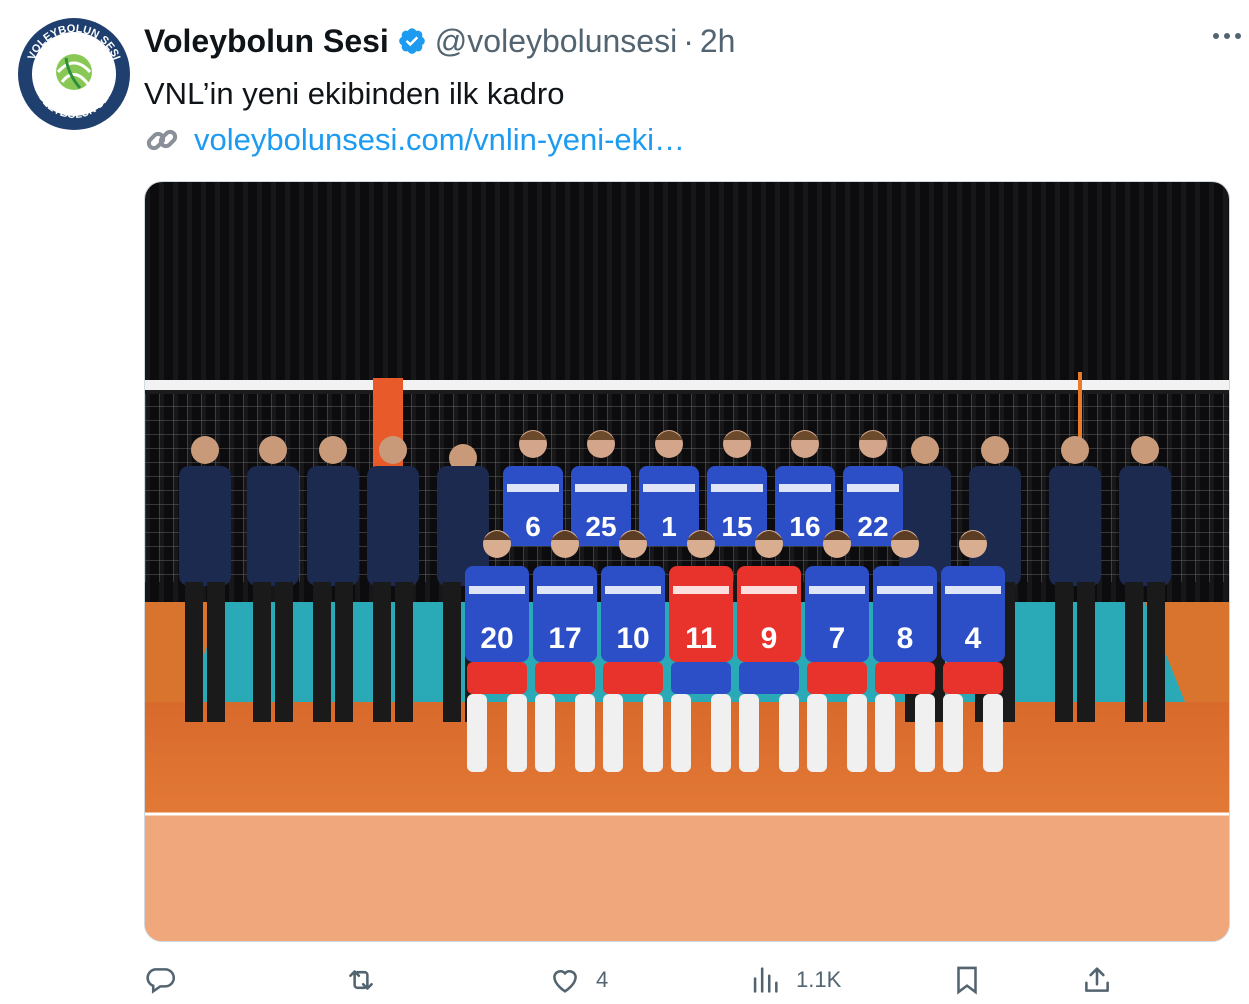 The width and height of the screenshot is (1249, 1004). What do you see at coordinates (1227, 36) in the screenshot?
I see `more-options-icon` at bounding box center [1227, 36].